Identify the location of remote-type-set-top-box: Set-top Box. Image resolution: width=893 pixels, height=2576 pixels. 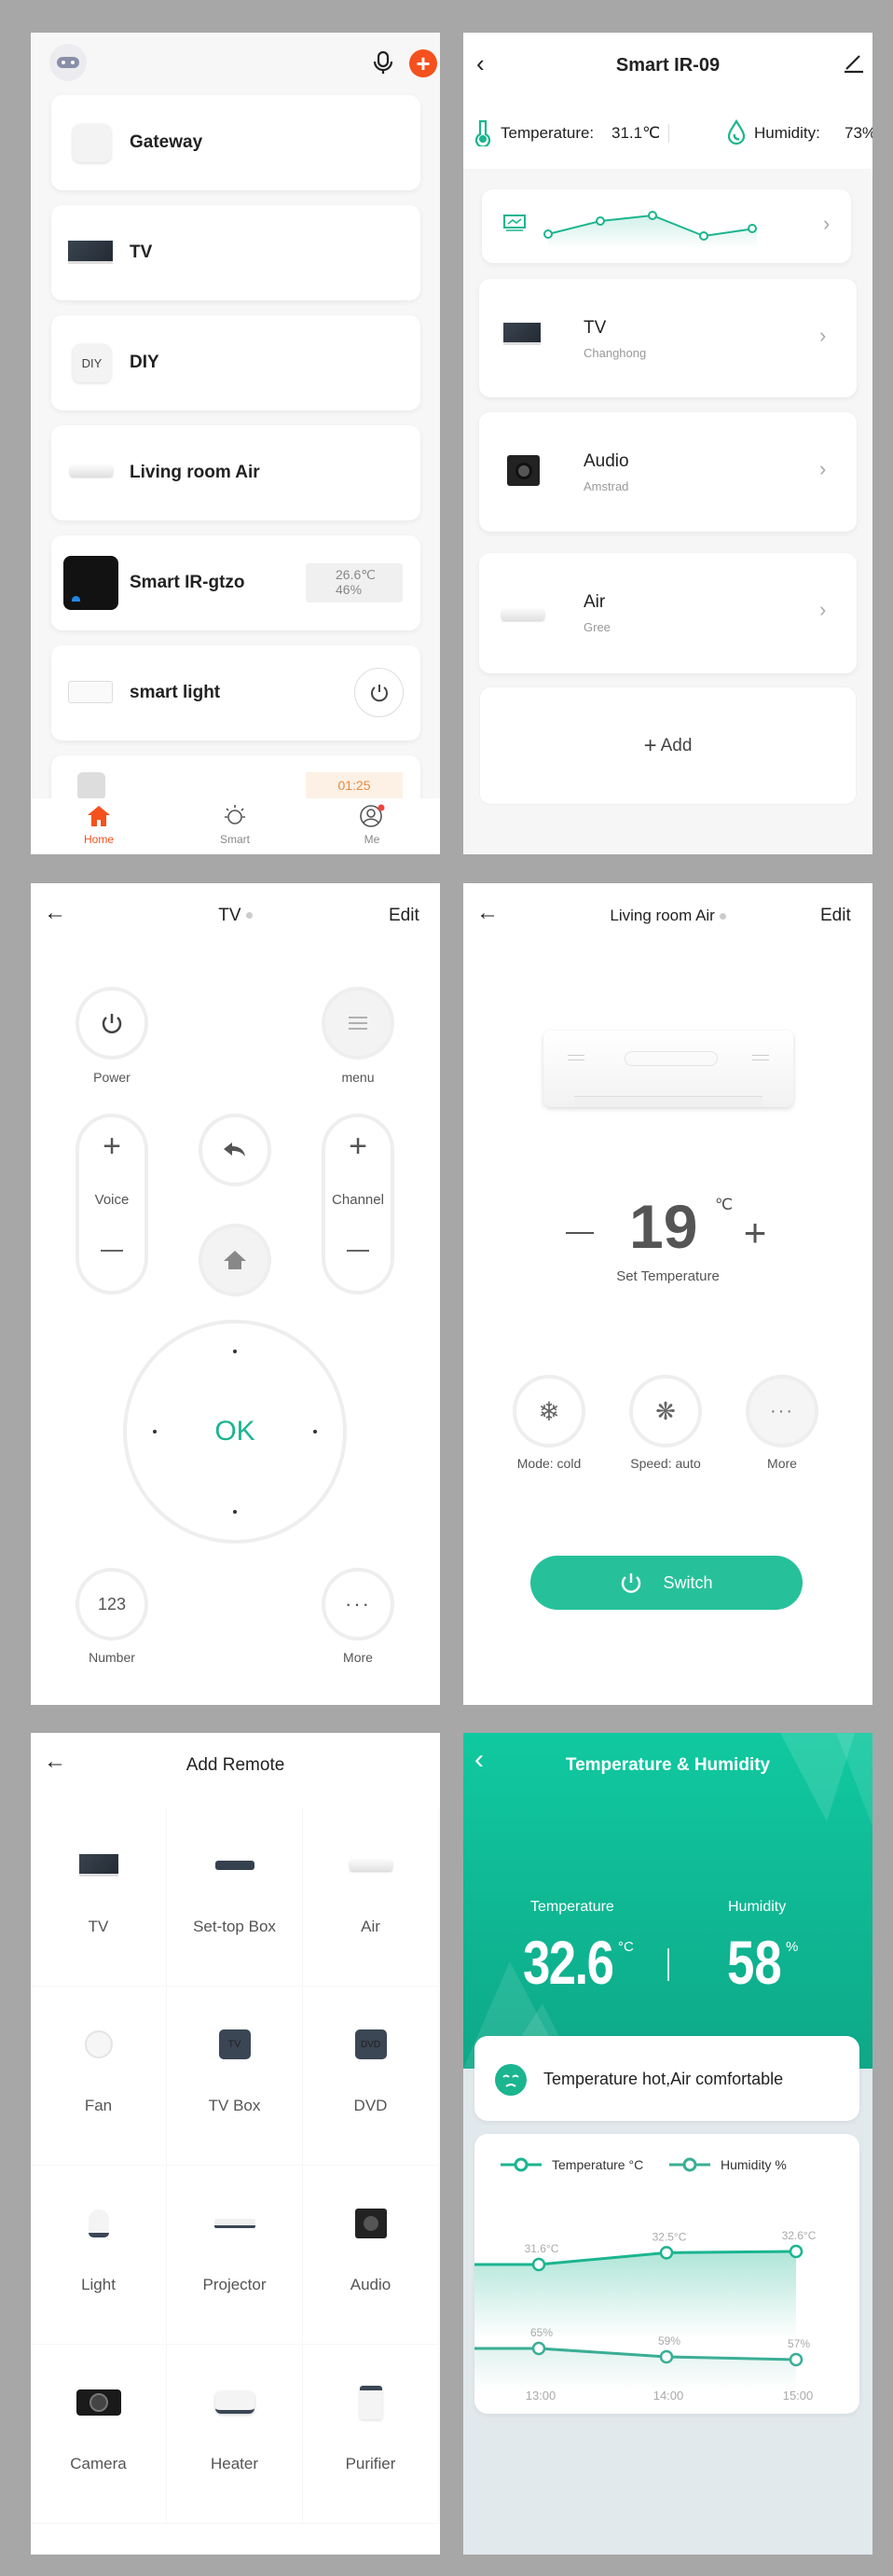
(235, 1897).